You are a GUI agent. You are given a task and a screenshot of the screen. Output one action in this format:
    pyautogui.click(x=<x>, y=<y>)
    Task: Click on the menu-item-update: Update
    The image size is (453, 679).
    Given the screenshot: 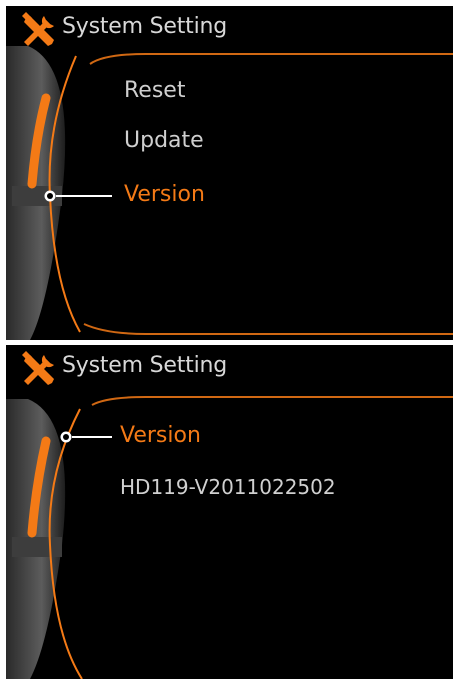 What is the action you would take?
    pyautogui.click(x=164, y=140)
    